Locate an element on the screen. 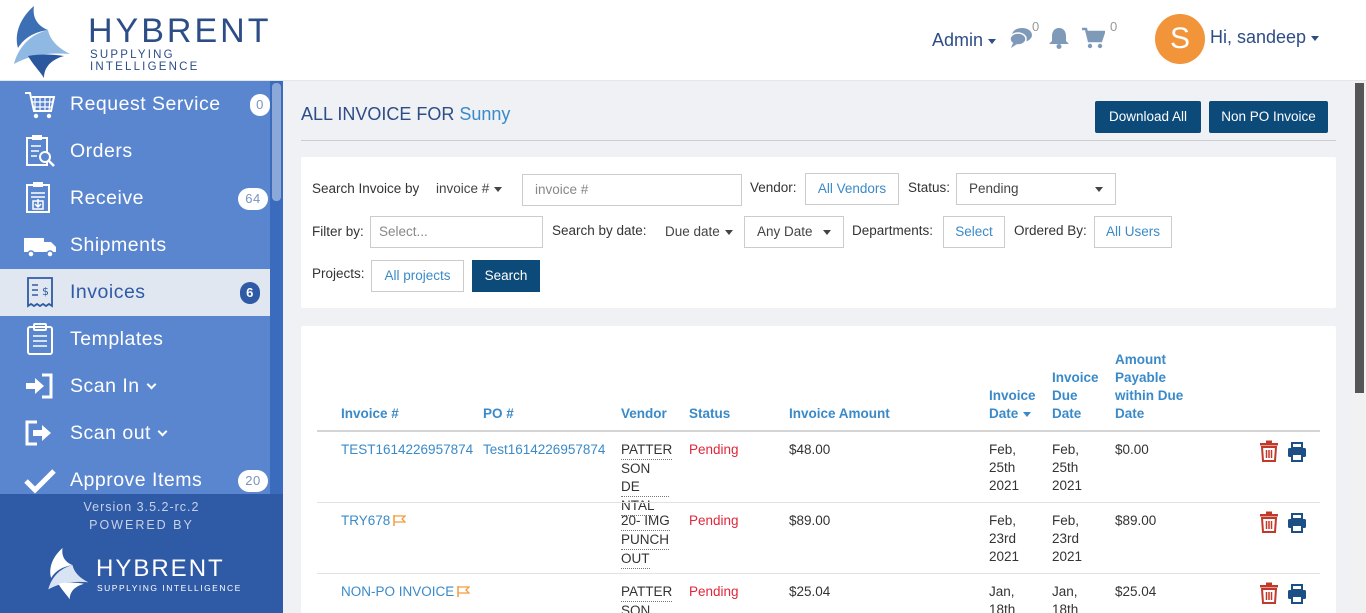 The image size is (1366, 613). payable-cell: $0.00 is located at coordinates (1132, 449).